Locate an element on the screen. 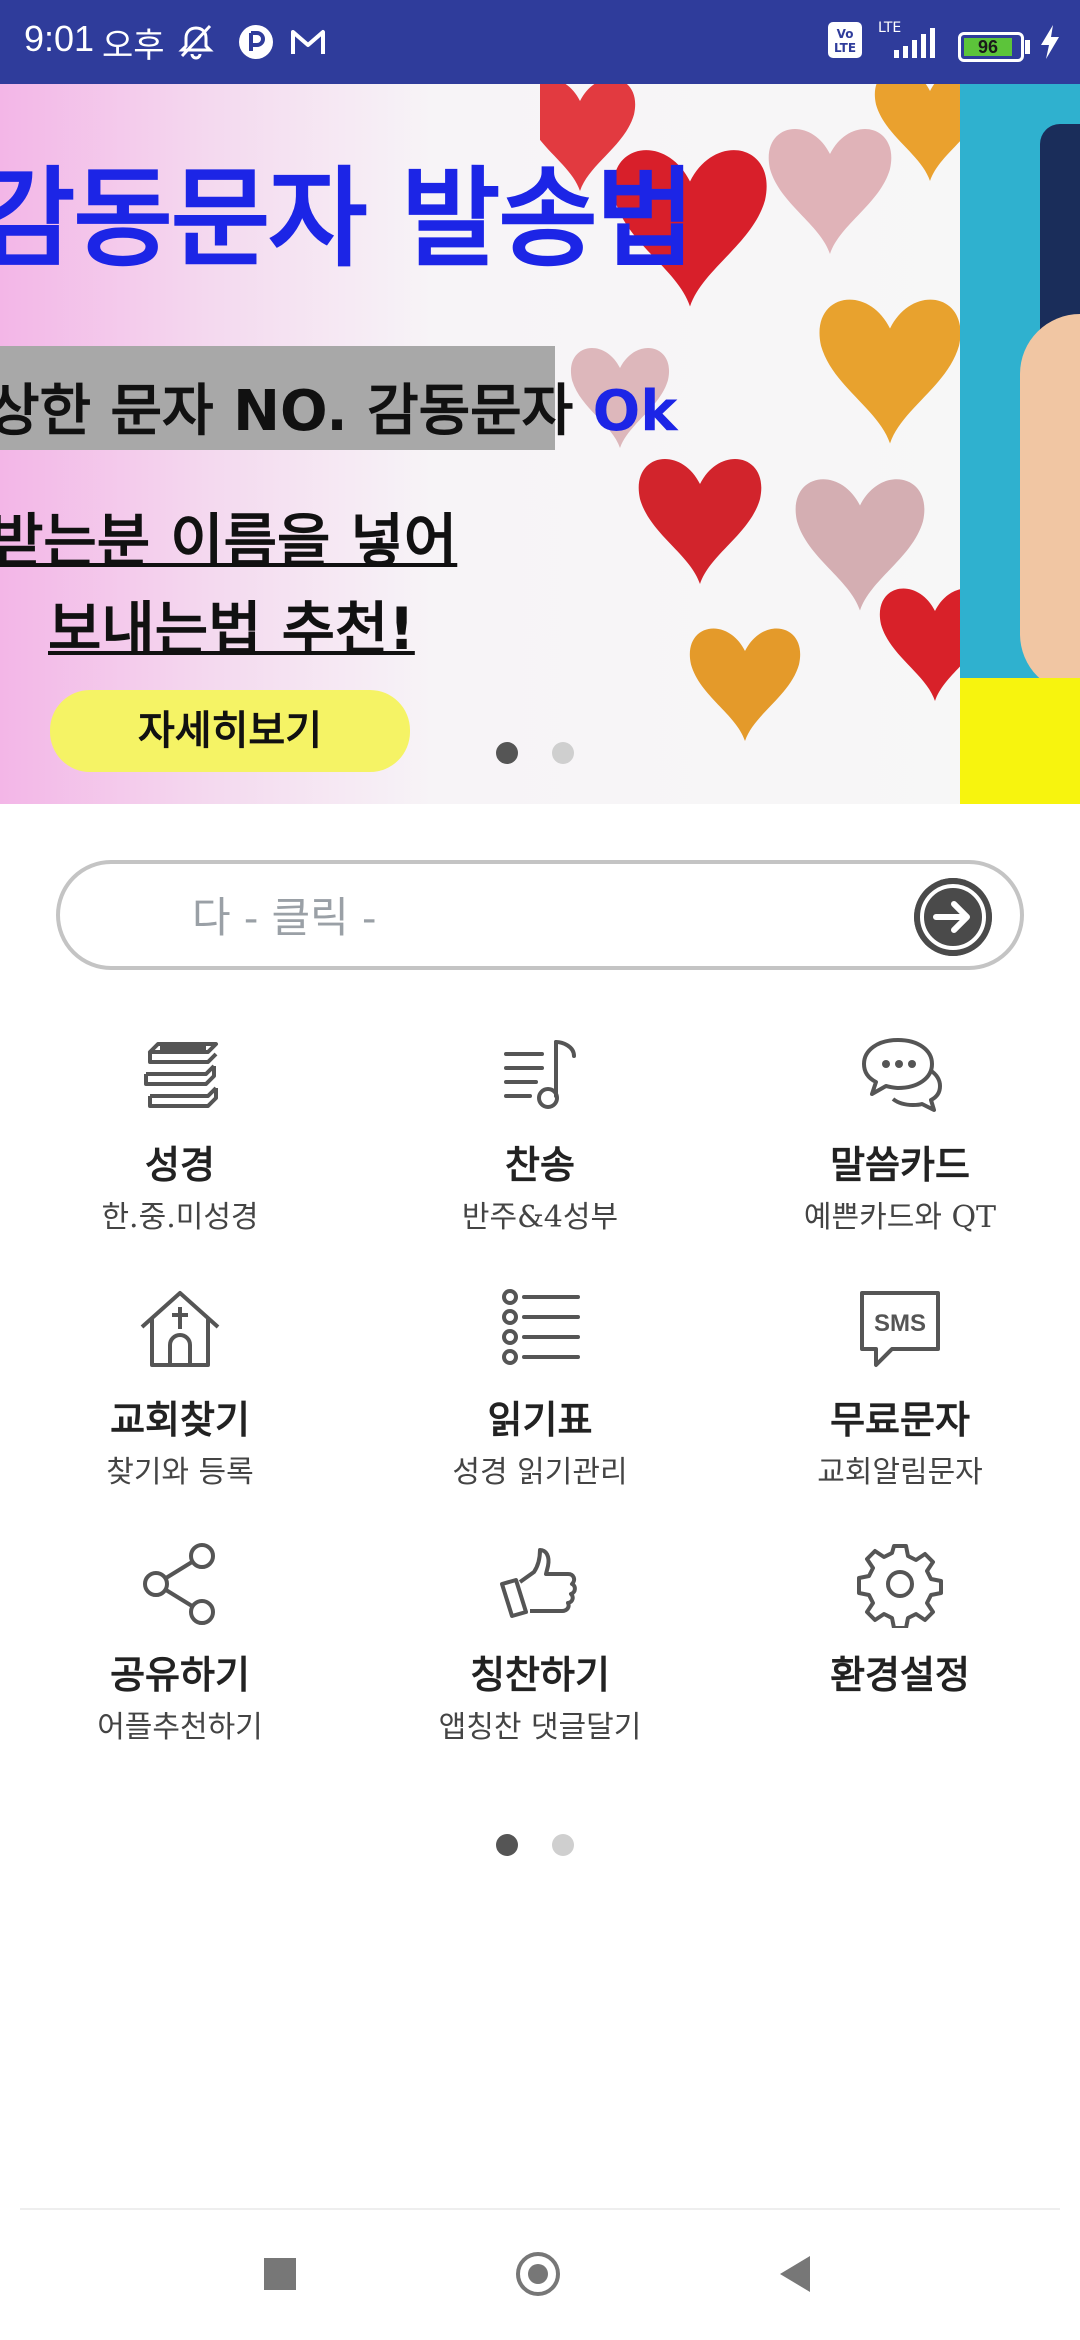 The height and width of the screenshot is (2340, 1080). gear-icon is located at coordinates (900, 1586).